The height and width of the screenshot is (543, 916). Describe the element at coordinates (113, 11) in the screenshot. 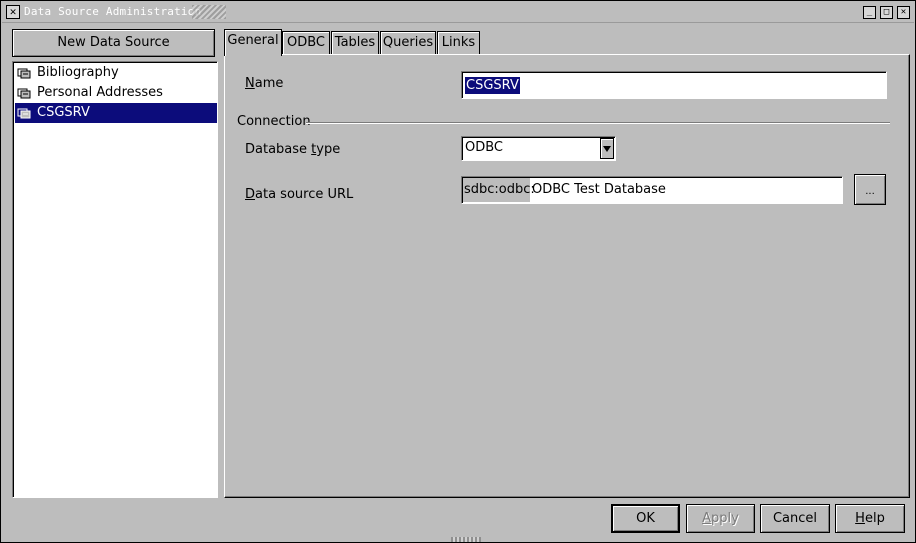

I see `window-title: Data Source Administration` at that location.